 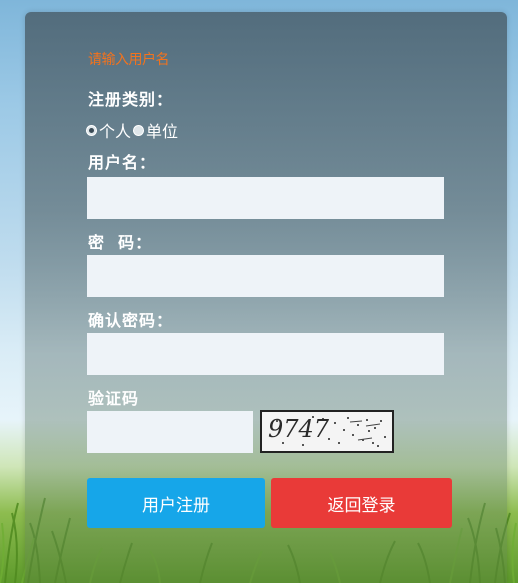 What do you see at coordinates (129, 60) in the screenshot?
I see `form-hint: 请输入用户名` at bounding box center [129, 60].